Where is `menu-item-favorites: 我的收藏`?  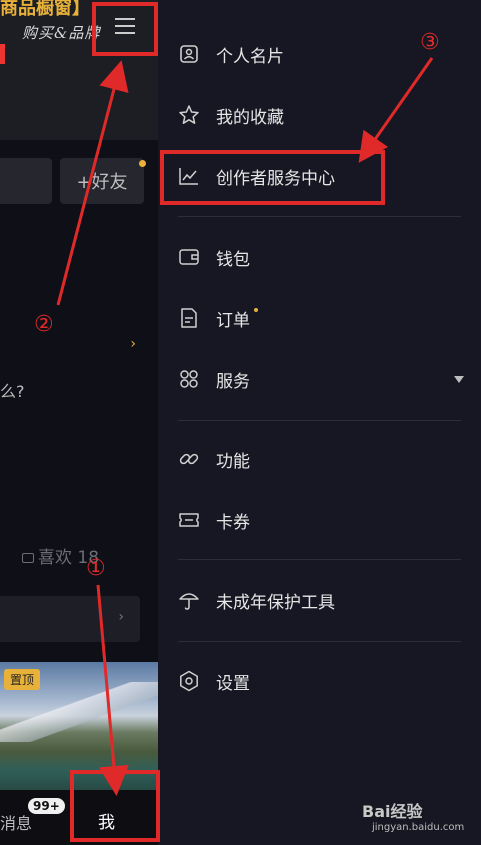
menu-item-favorites: 我的收藏 is located at coordinates (323, 115).